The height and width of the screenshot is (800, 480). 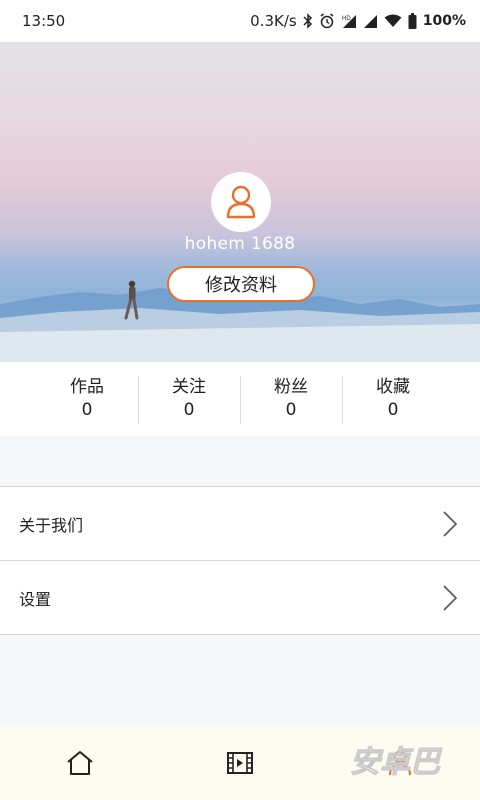 I want to click on tab-home, so click(x=80, y=763).